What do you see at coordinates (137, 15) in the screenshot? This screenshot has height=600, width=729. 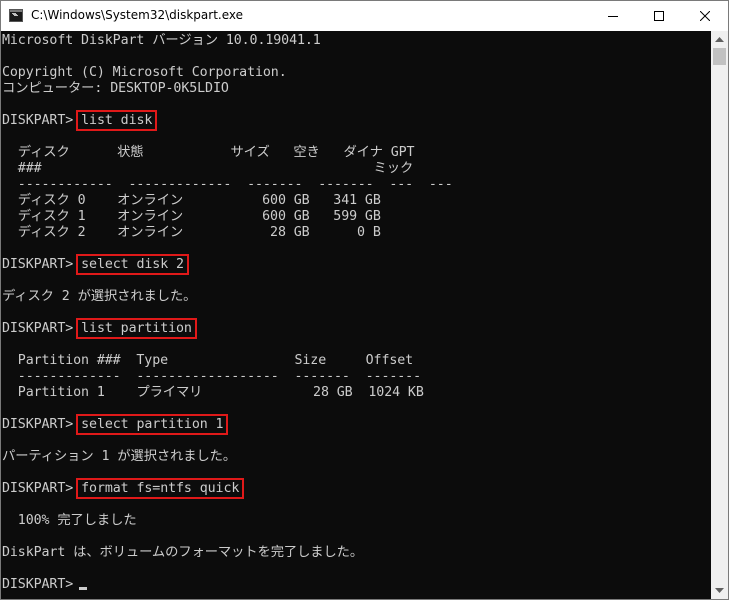 I see `window-title: C:\Windows\System32\diskpart.exe` at bounding box center [137, 15].